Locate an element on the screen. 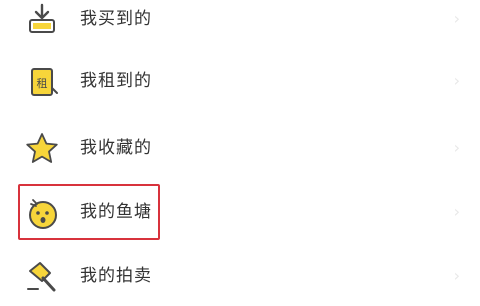 The image size is (480, 306). menu-item-label: 我的鱼塘 is located at coordinates (116, 212).